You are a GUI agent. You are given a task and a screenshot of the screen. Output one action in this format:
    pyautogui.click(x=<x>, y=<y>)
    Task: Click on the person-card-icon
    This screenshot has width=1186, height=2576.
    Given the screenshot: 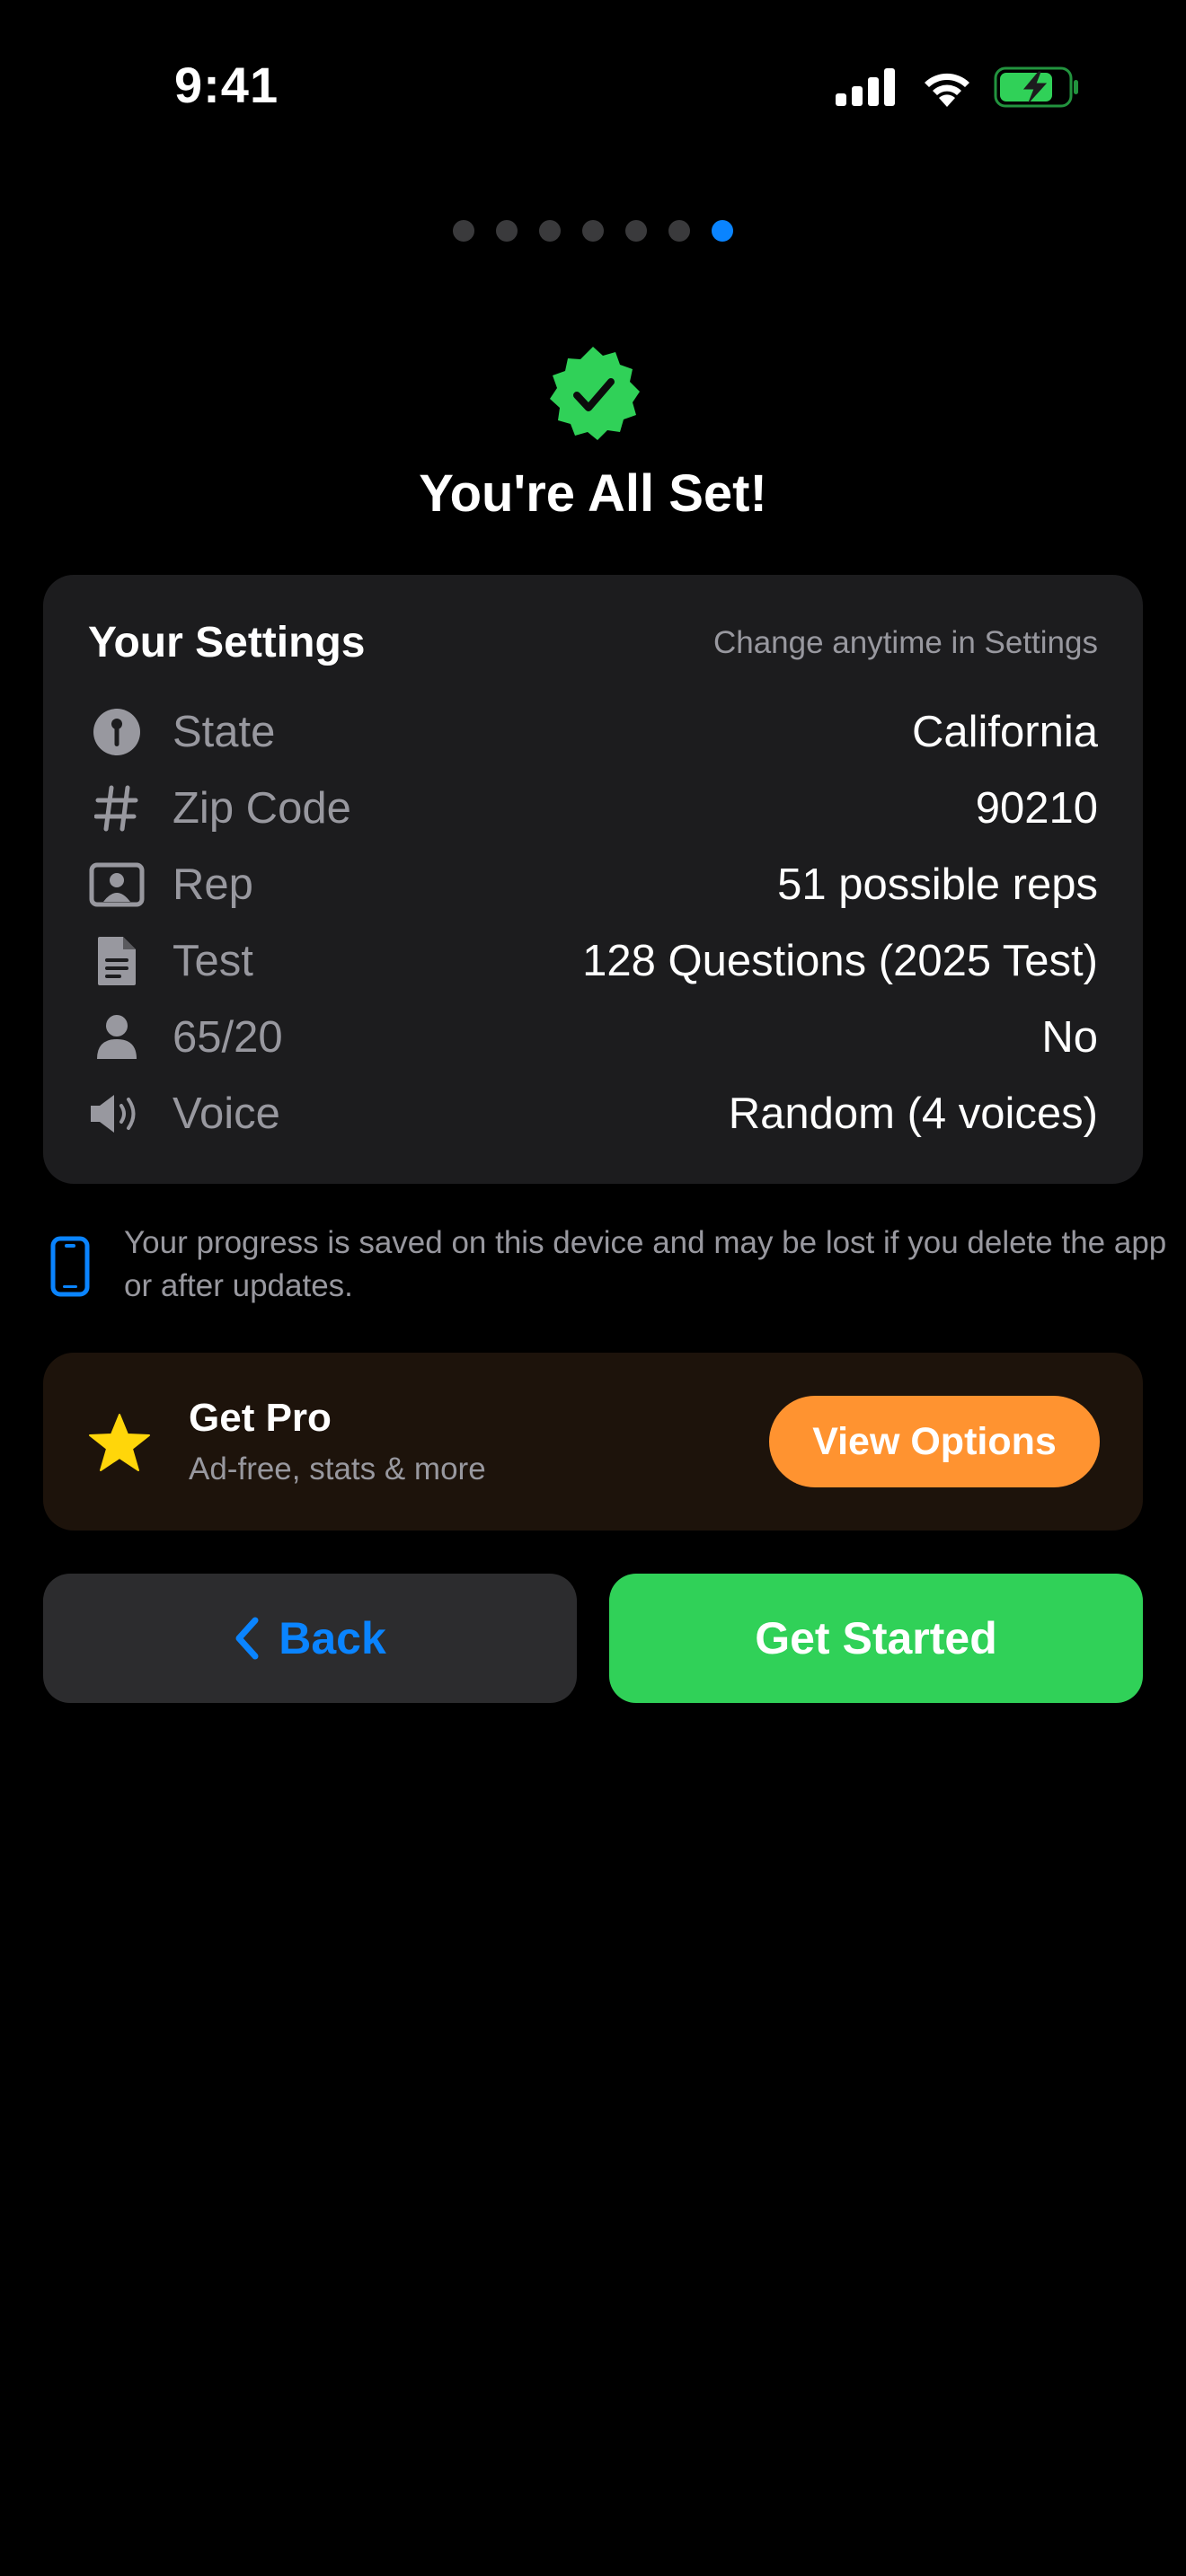 What is the action you would take?
    pyautogui.click(x=117, y=884)
    